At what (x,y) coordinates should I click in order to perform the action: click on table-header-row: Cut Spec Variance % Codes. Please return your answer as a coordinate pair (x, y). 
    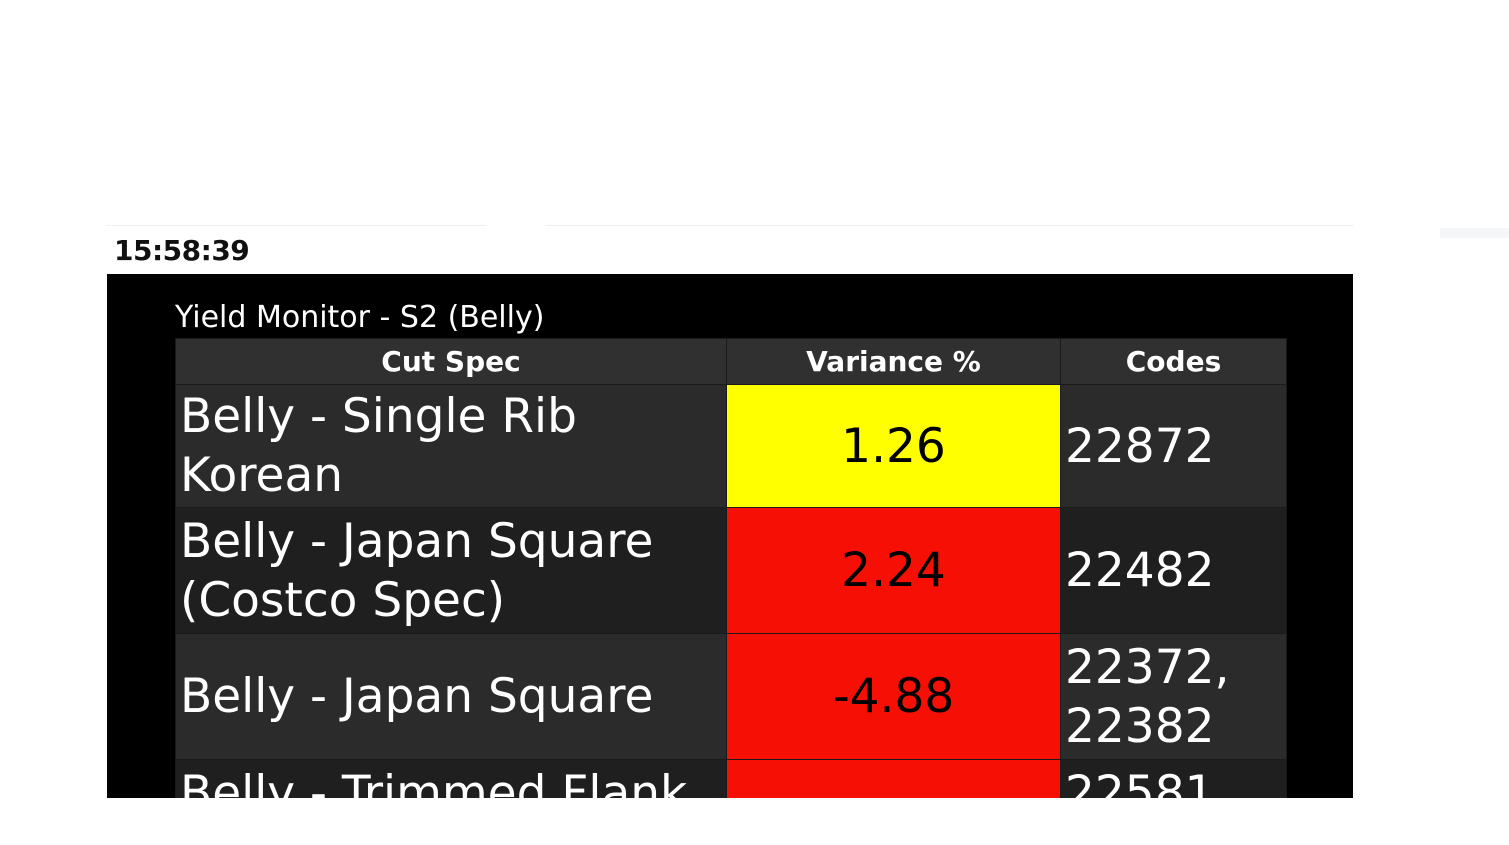
    Looking at the image, I should click on (731, 361).